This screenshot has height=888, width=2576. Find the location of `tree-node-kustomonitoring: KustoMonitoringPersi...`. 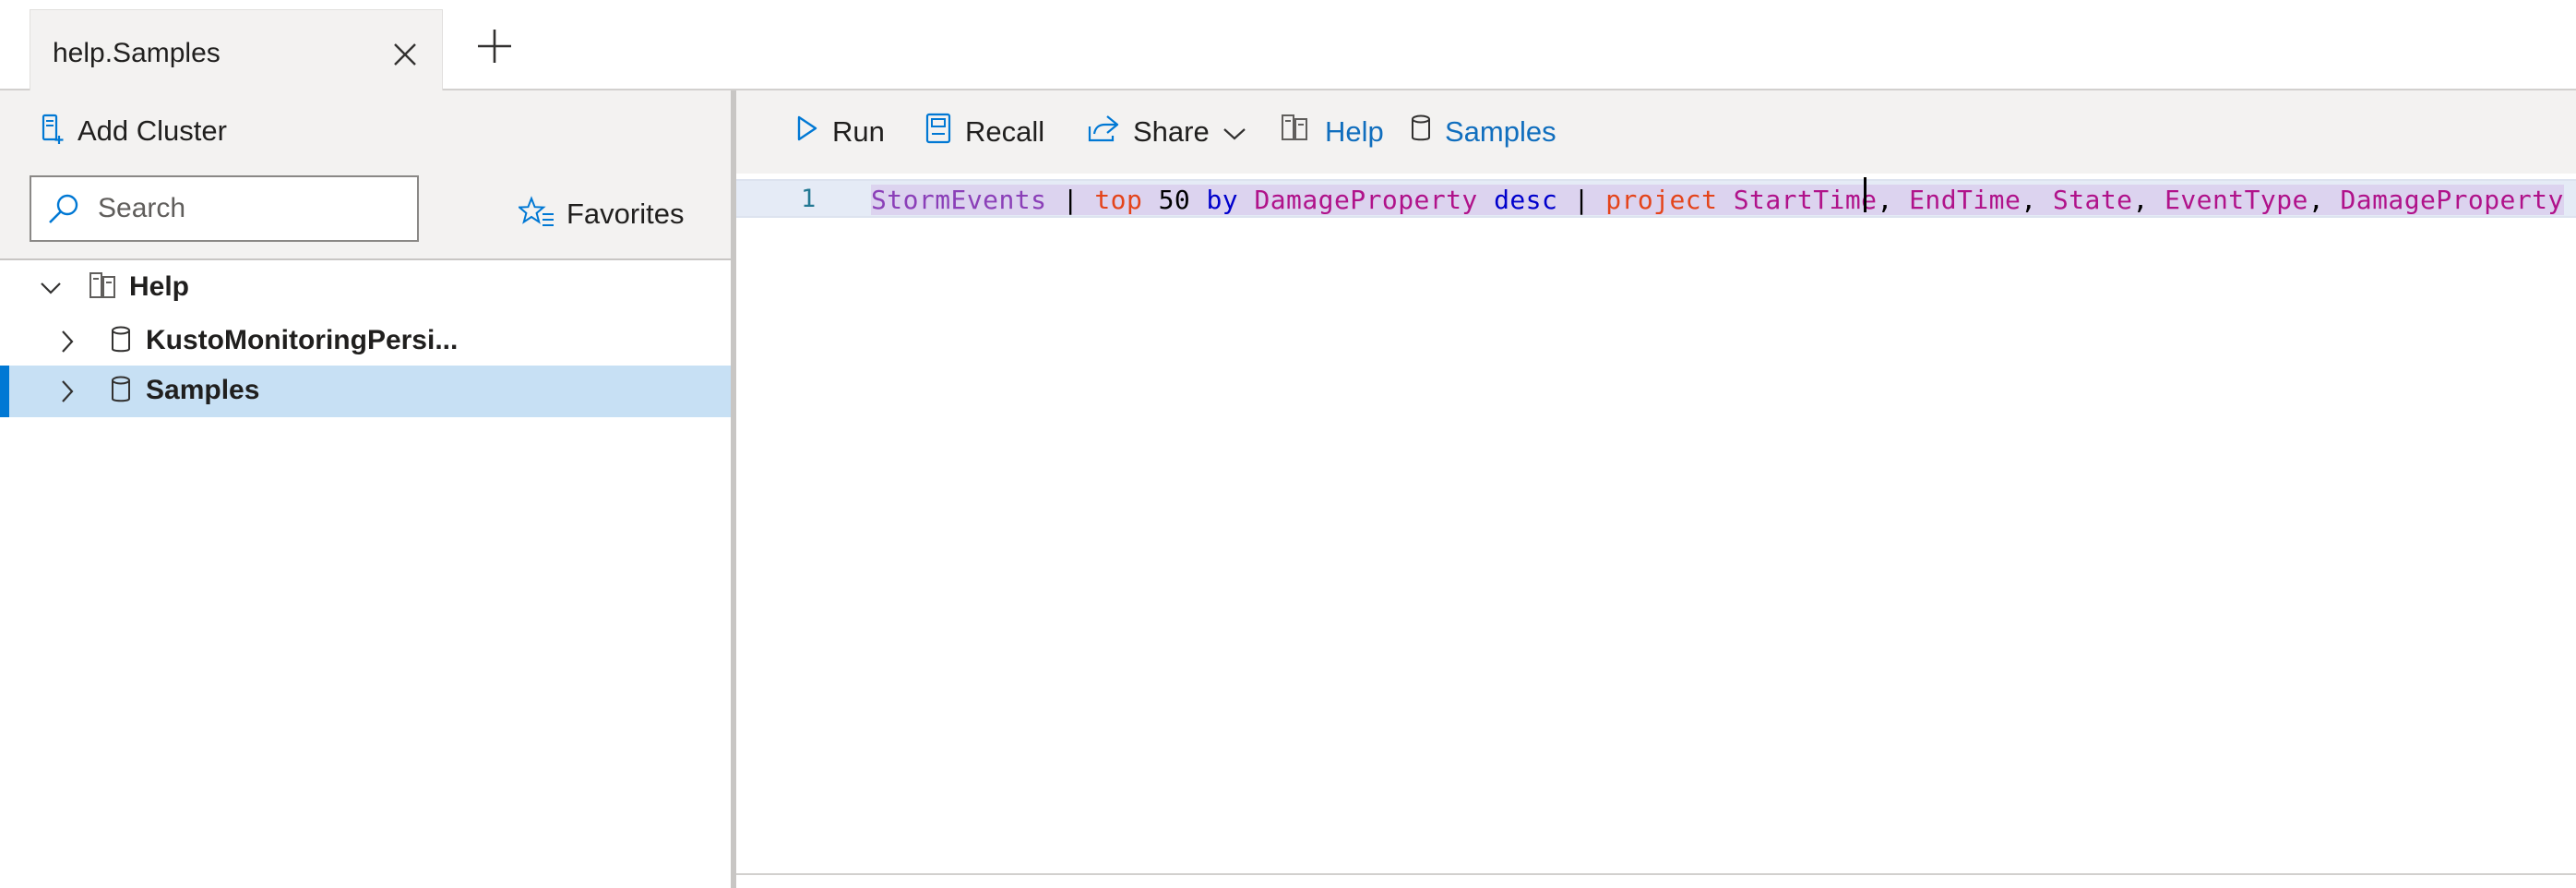

tree-node-kustomonitoring: KustoMonitoringPersi... is located at coordinates (365, 341).